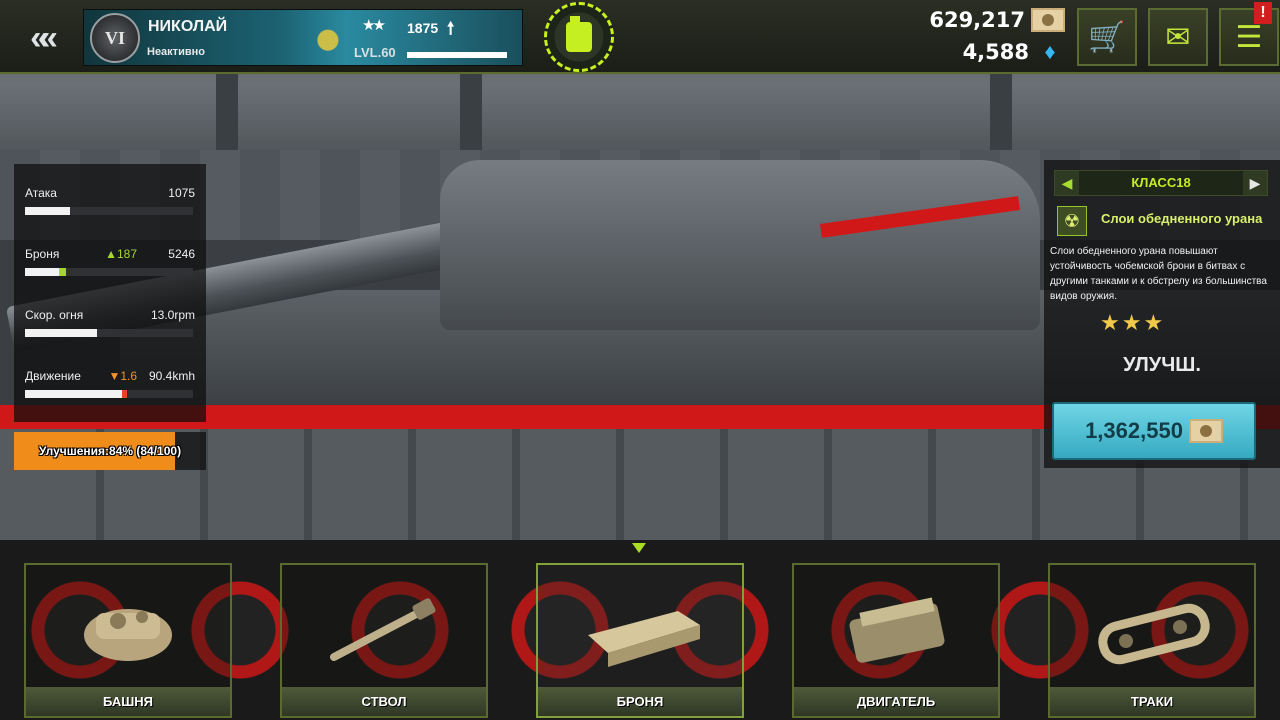  Describe the element at coordinates (384, 701) in the screenshot. I see `tab-label: СТВОЛ` at that location.